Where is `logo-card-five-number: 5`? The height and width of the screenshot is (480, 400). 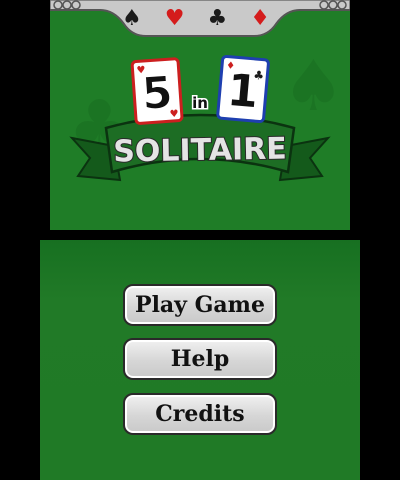 logo-card-five-number: 5 is located at coordinates (157, 93).